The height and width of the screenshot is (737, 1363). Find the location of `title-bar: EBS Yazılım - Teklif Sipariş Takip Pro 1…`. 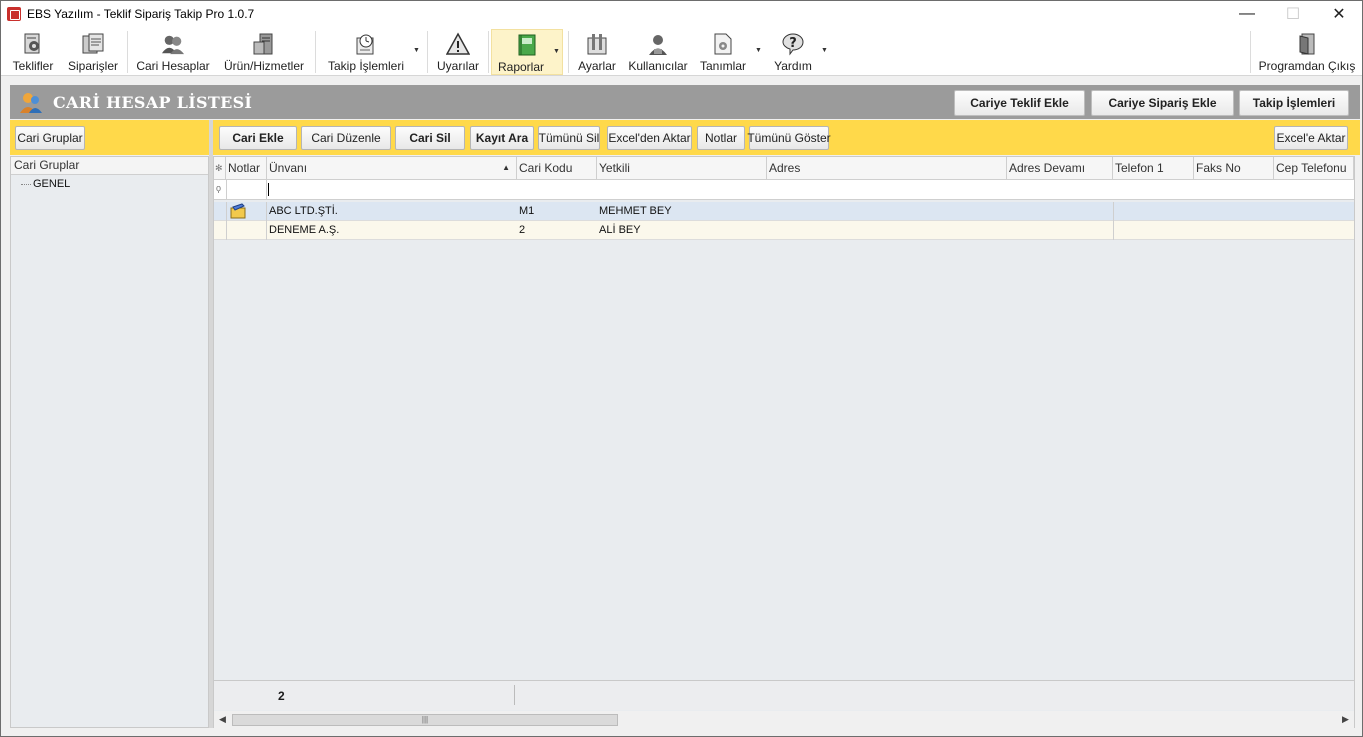

title-bar: EBS Yazılım - Teklif Sipariş Takip Pro 1… is located at coordinates (681, 14).